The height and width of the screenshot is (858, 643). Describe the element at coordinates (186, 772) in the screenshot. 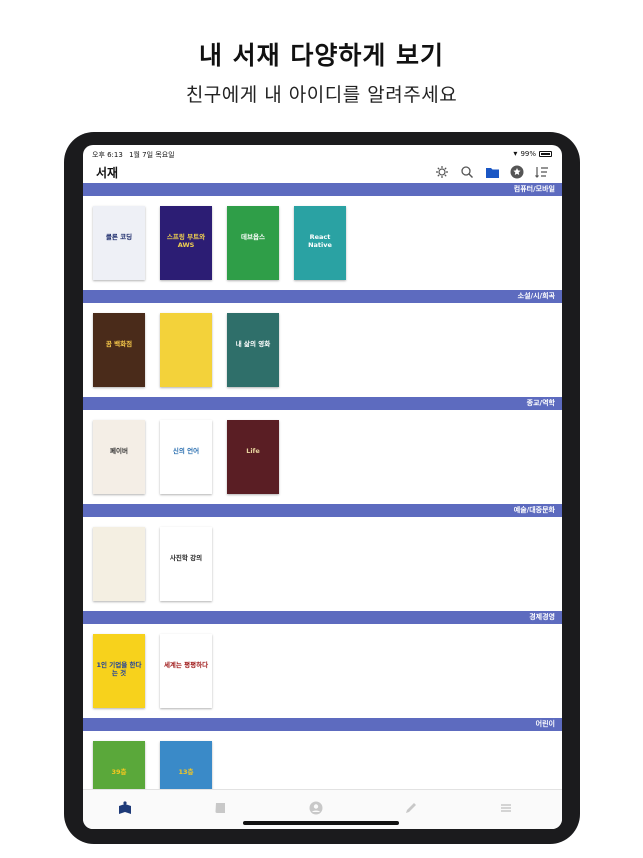

I see `book-cover-title: 13층` at that location.